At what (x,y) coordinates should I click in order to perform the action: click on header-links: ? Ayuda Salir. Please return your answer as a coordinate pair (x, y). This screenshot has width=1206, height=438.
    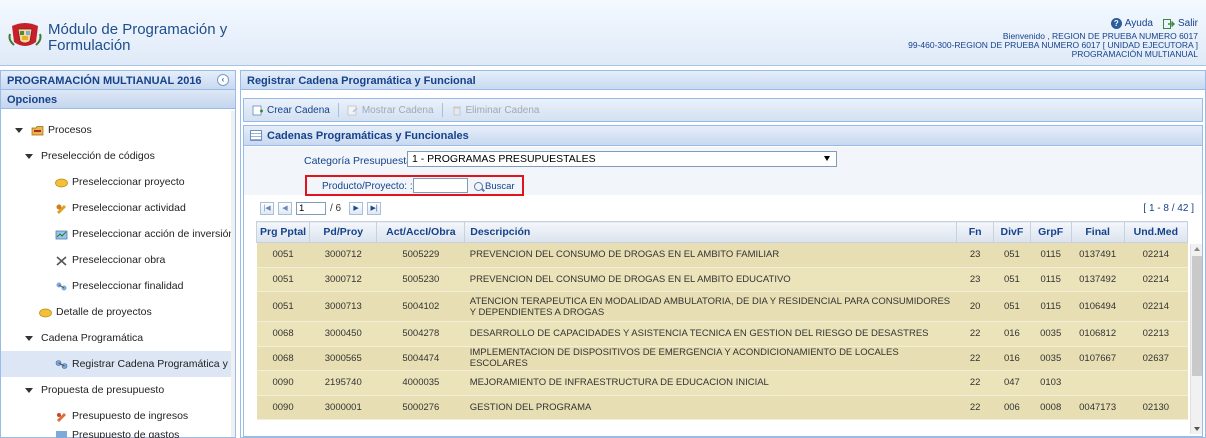
    Looking at the image, I should click on (1154, 23).